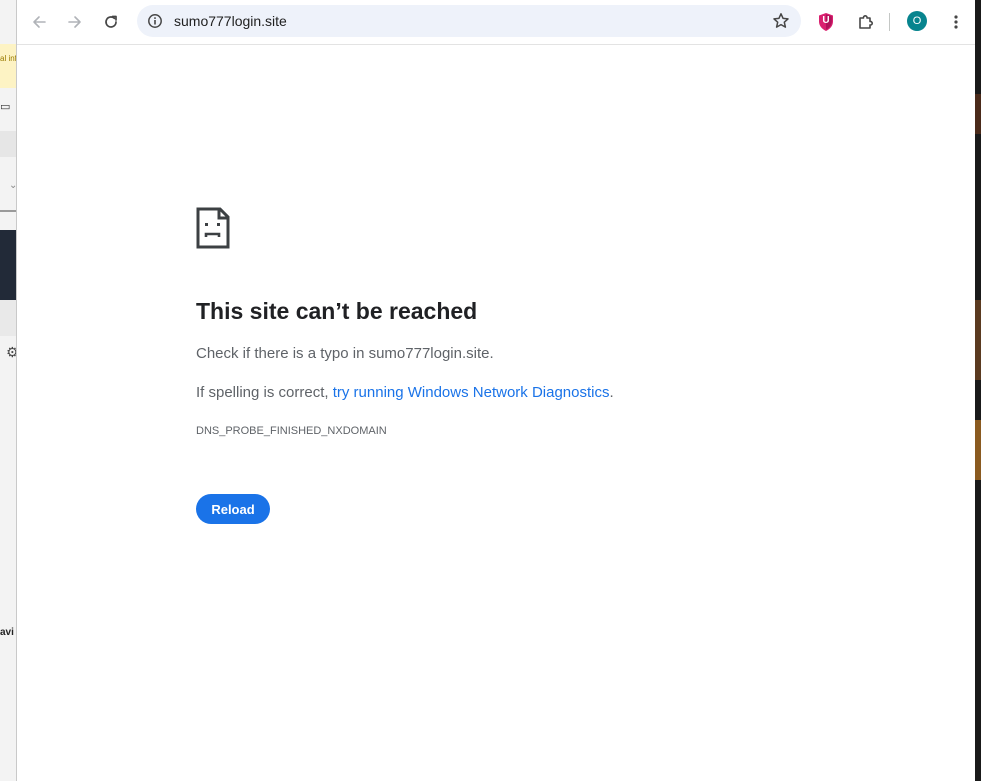 This screenshot has height=781, width=981. Describe the element at coordinates (291, 431) in the screenshot. I see `error-code: DNS_PROBE_FINISHED_NXDOMAIN` at that location.